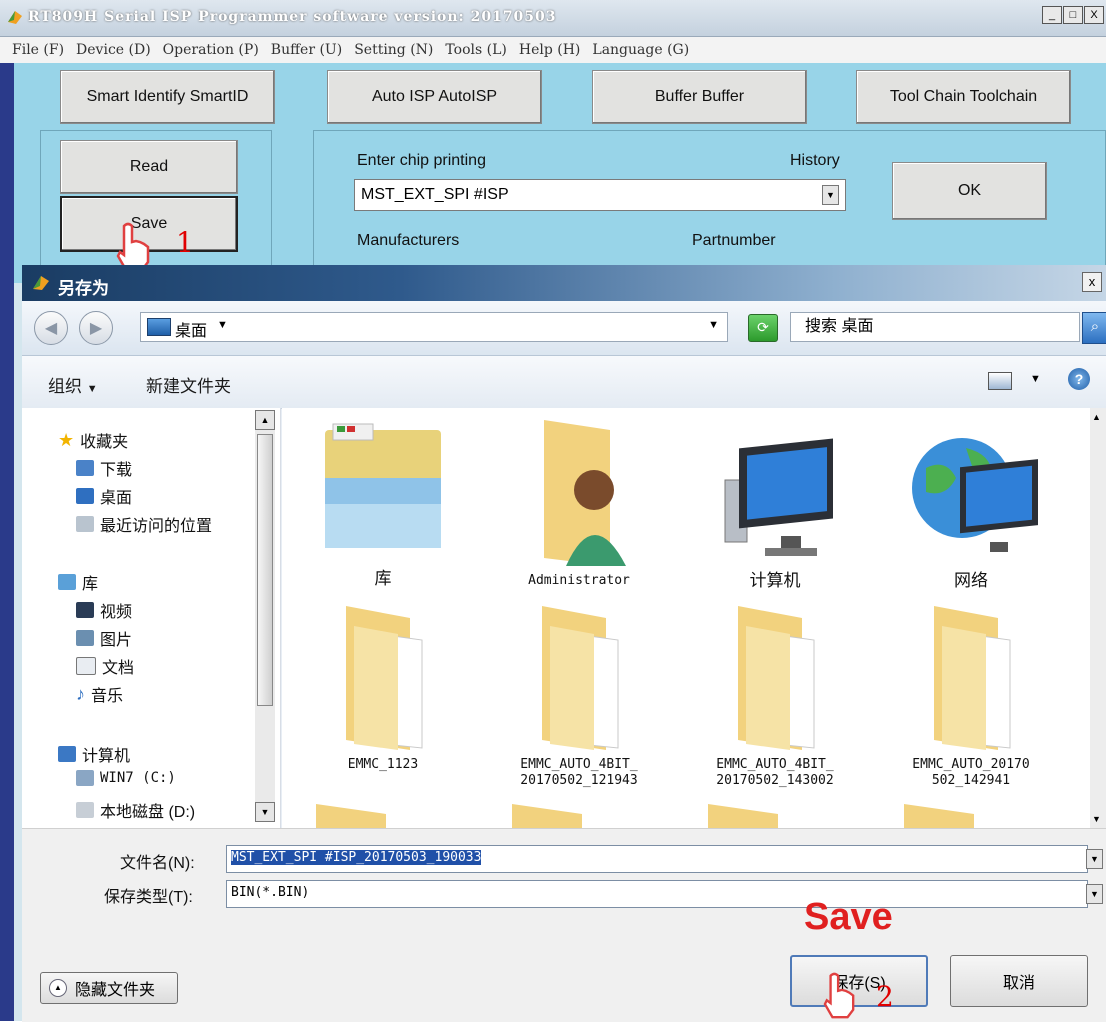 The width and height of the screenshot is (1106, 1022). What do you see at coordinates (963, 97) in the screenshot?
I see `toolchain-button: Tool Chain Toolchain` at bounding box center [963, 97].